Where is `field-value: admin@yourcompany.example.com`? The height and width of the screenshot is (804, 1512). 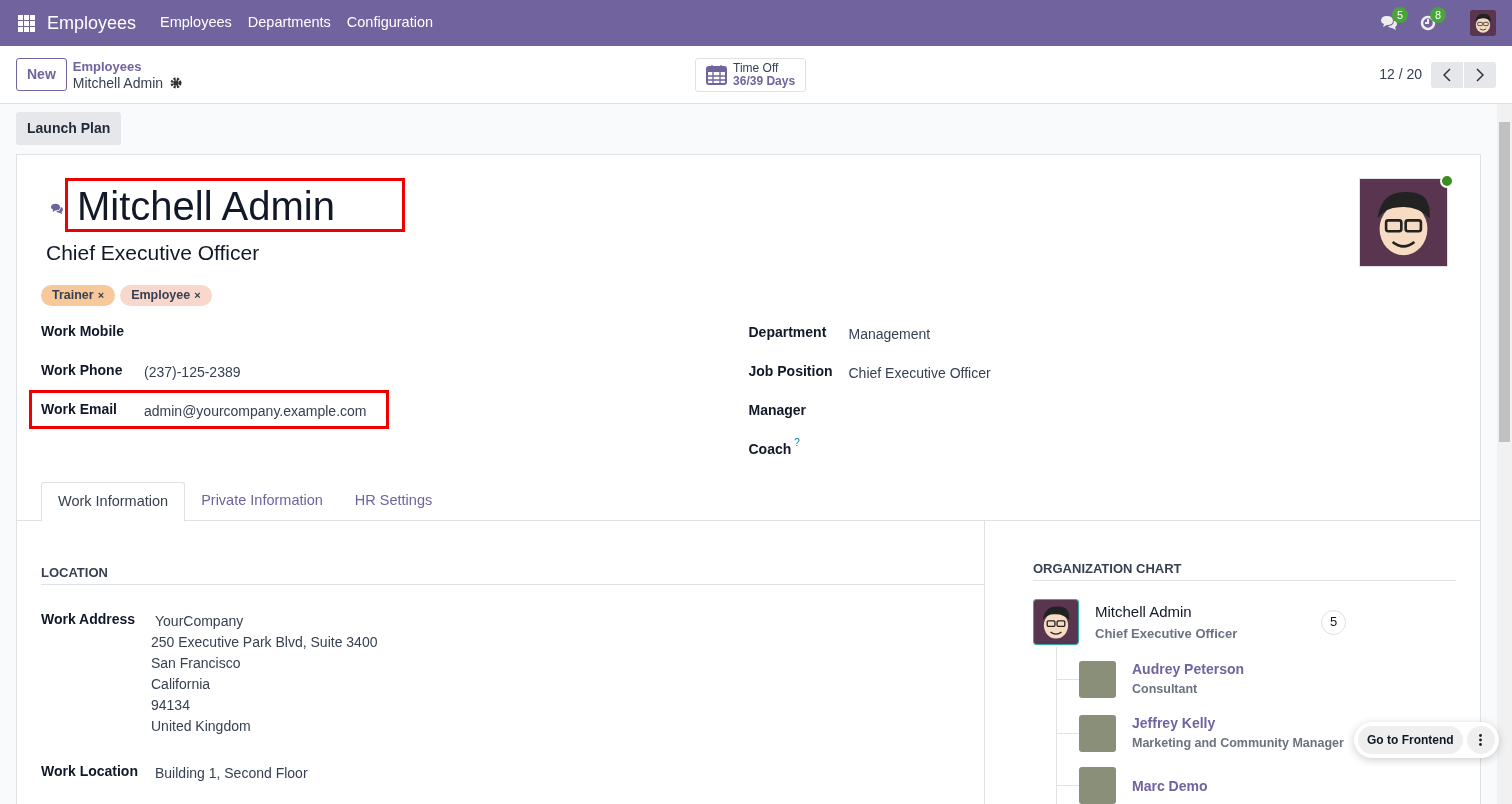
field-value: admin@yourcompany.example.com is located at coordinates (255, 411).